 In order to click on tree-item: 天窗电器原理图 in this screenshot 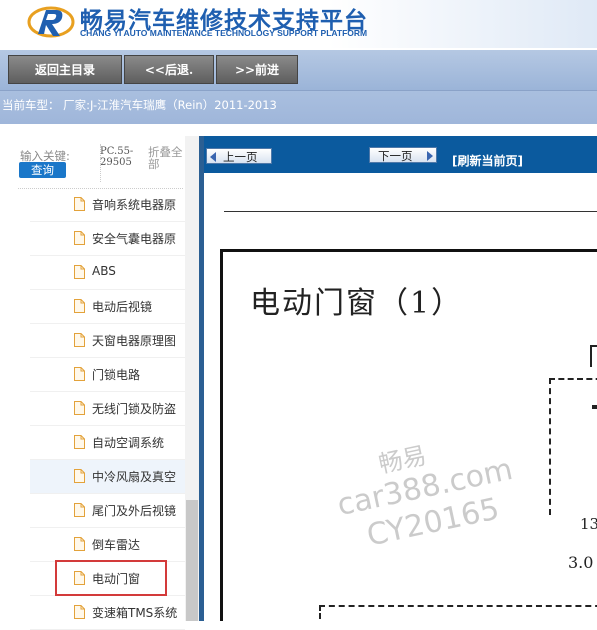, I will do `click(107, 341)`.